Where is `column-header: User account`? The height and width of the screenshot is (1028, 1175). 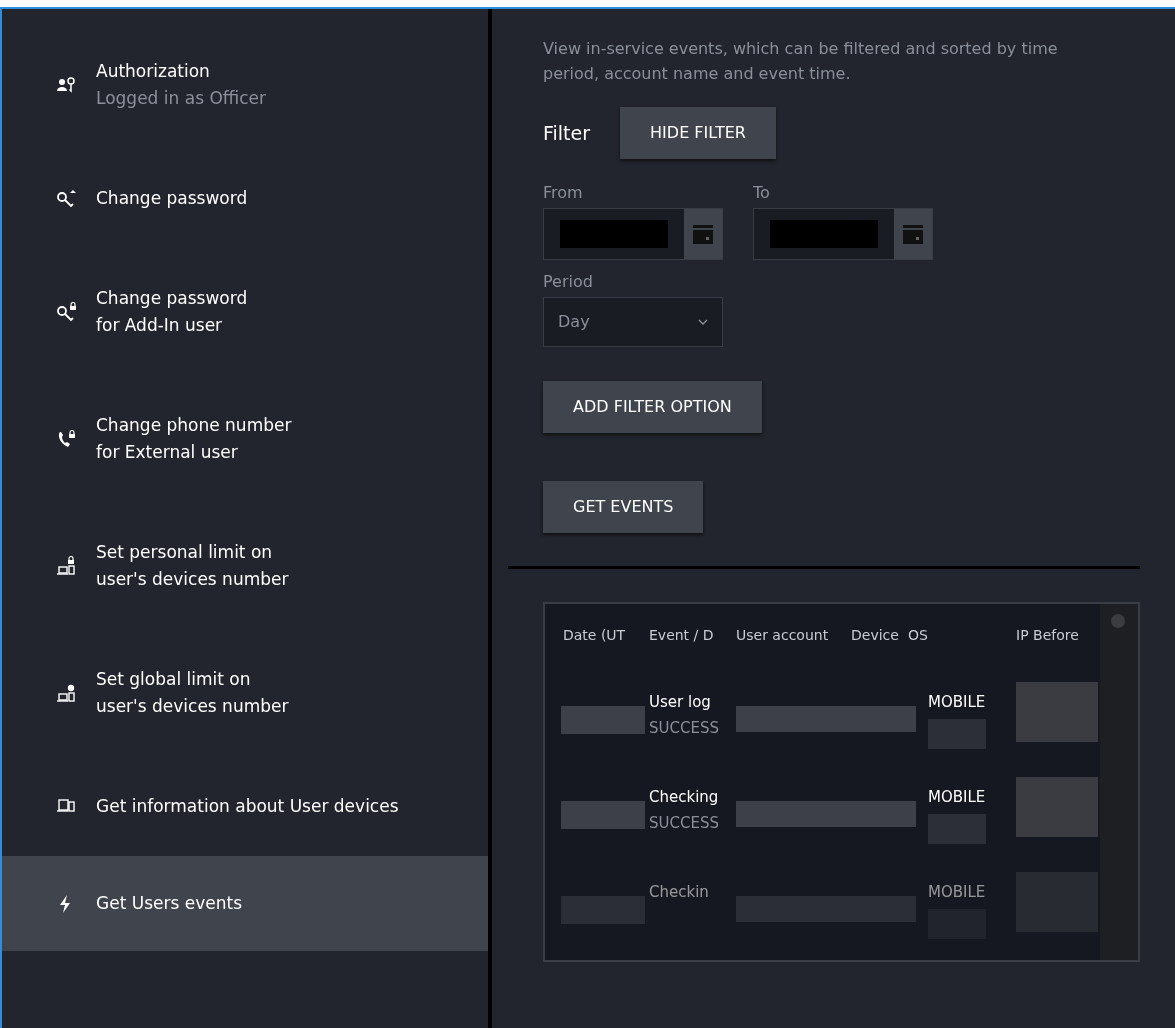
column-header: User account is located at coordinates (793, 634).